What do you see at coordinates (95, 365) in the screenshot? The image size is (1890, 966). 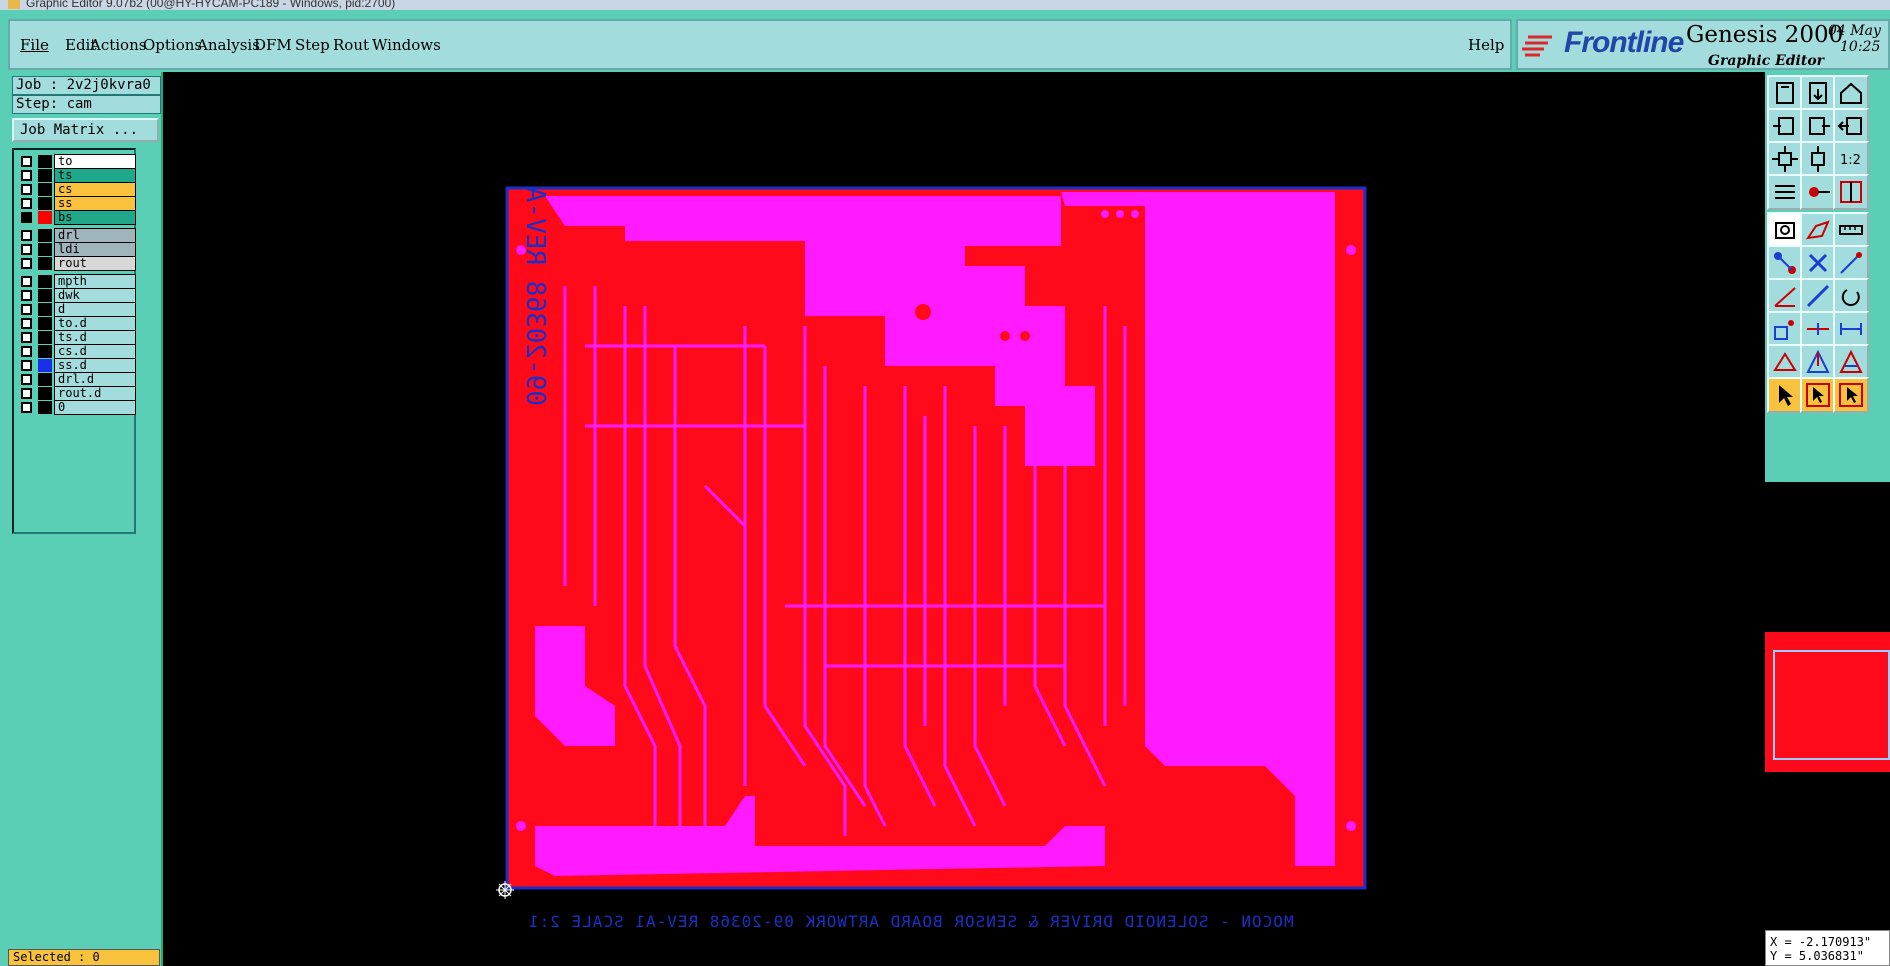 I see `layer-name: ss.d` at bounding box center [95, 365].